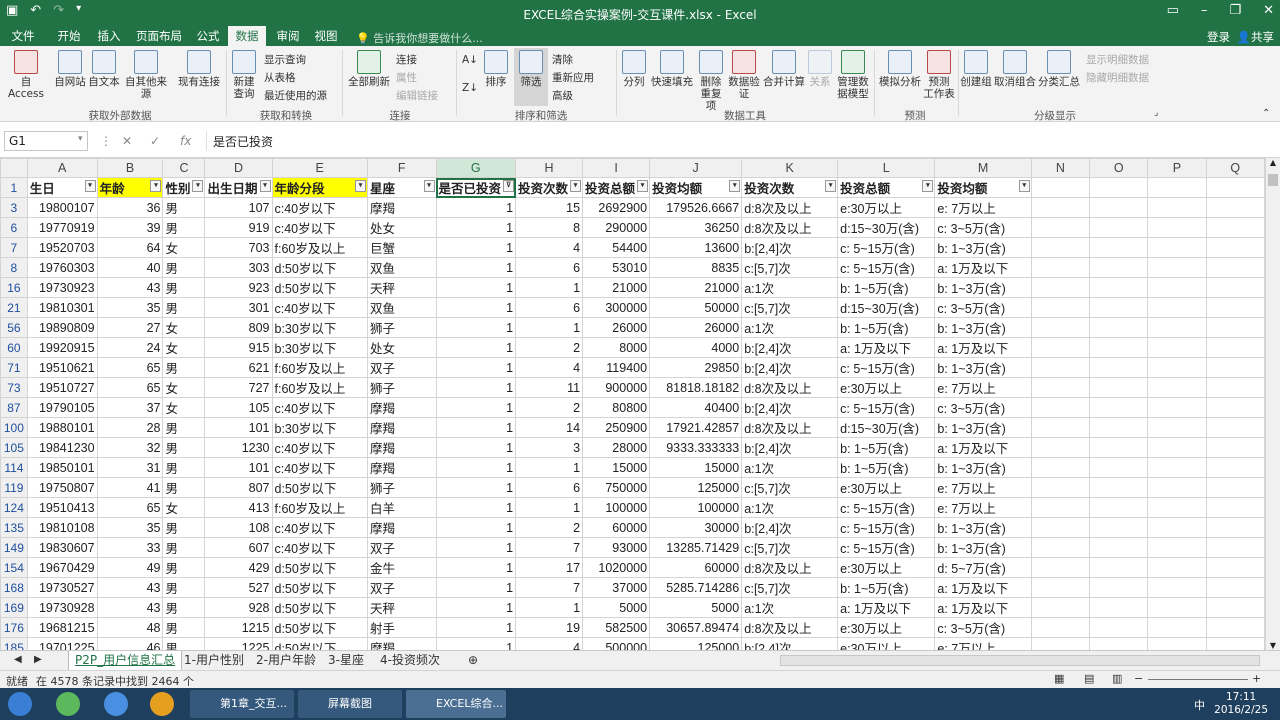 This screenshot has height=720, width=1280. Describe the element at coordinates (130, 247) in the screenshot. I see `table-cell: 64` at that location.